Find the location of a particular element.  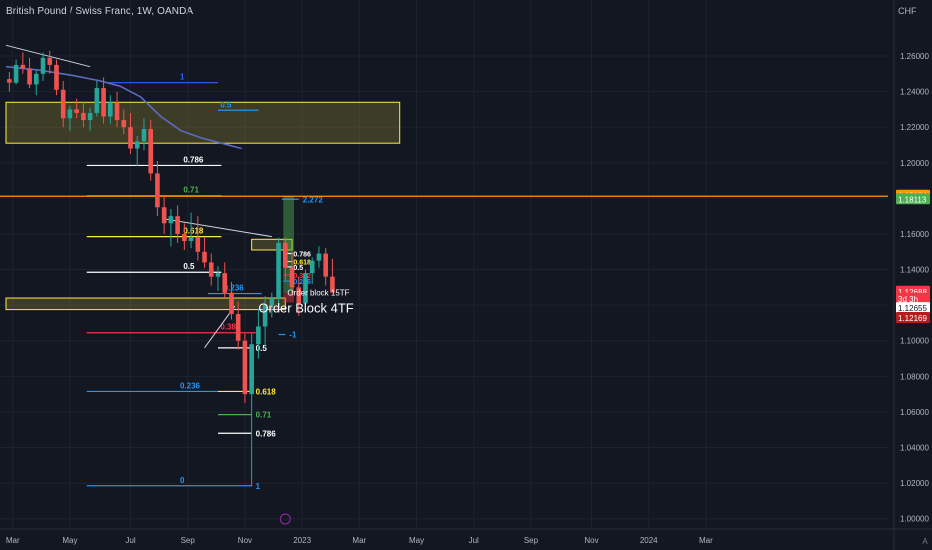

price-tags: 1.181241.181131.126883d 3h1.126551.12169 is located at coordinates (913, 256).